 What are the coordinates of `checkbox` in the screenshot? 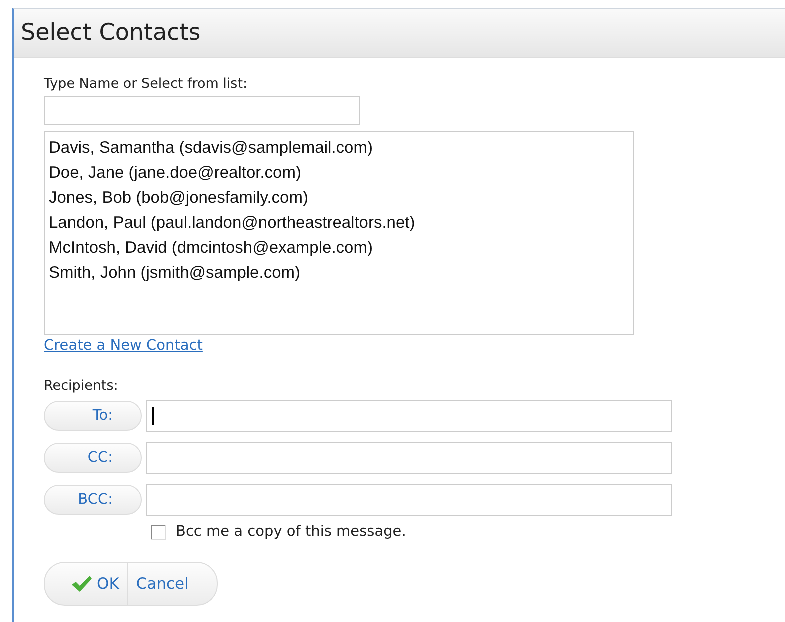 It's located at (158, 532).